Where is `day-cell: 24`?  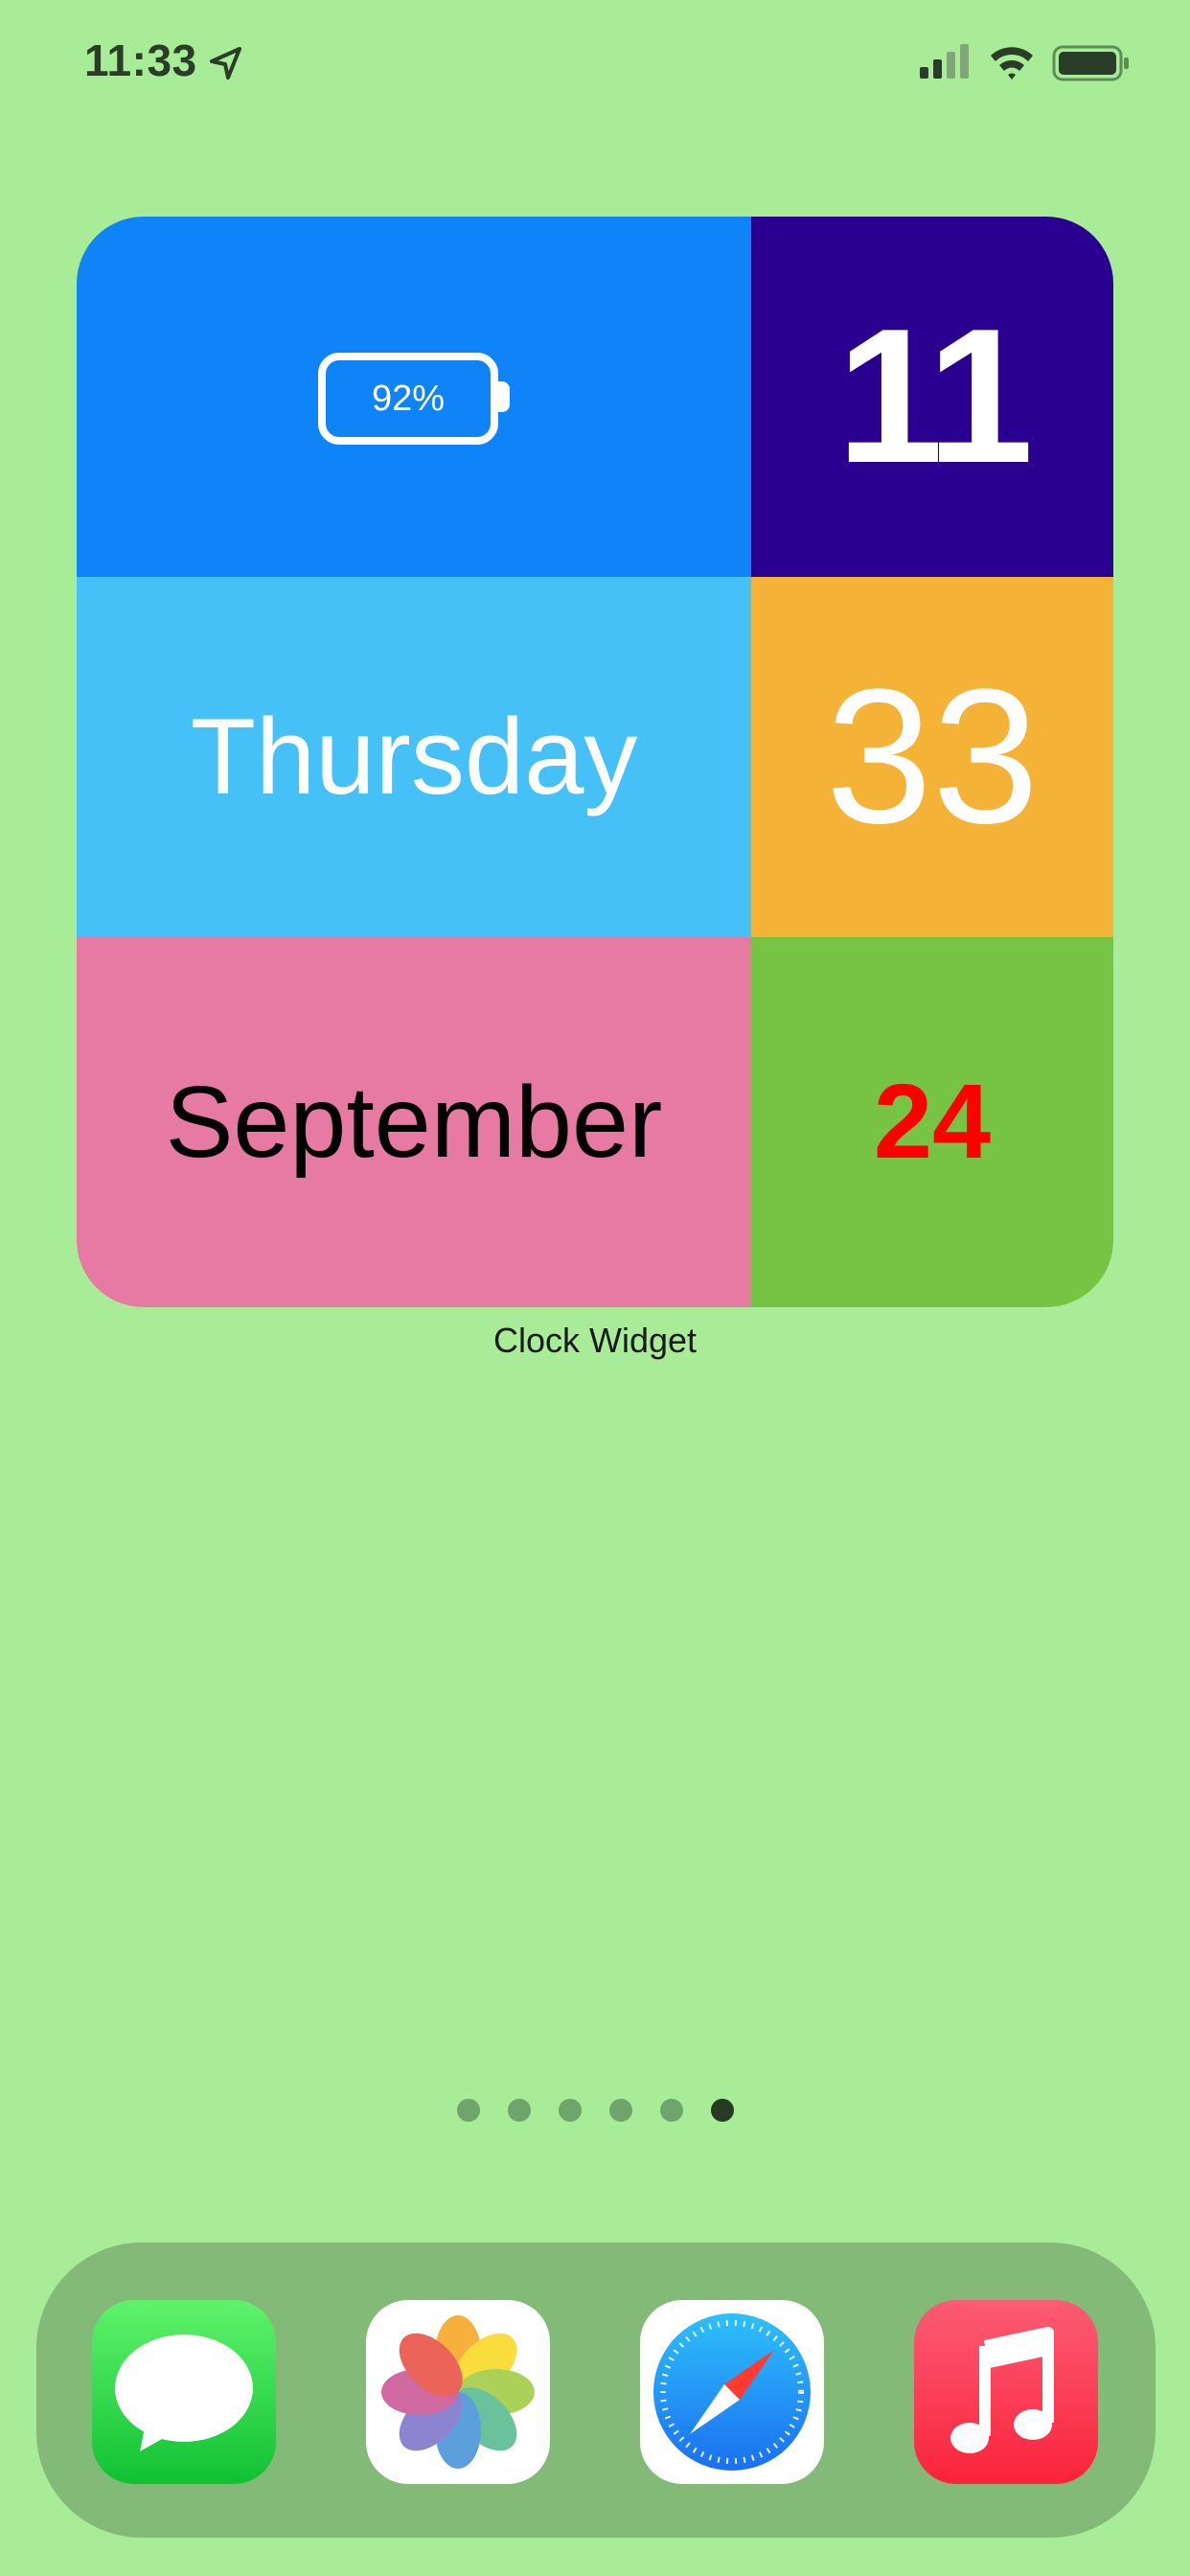
day-cell: 24 is located at coordinates (932, 1122).